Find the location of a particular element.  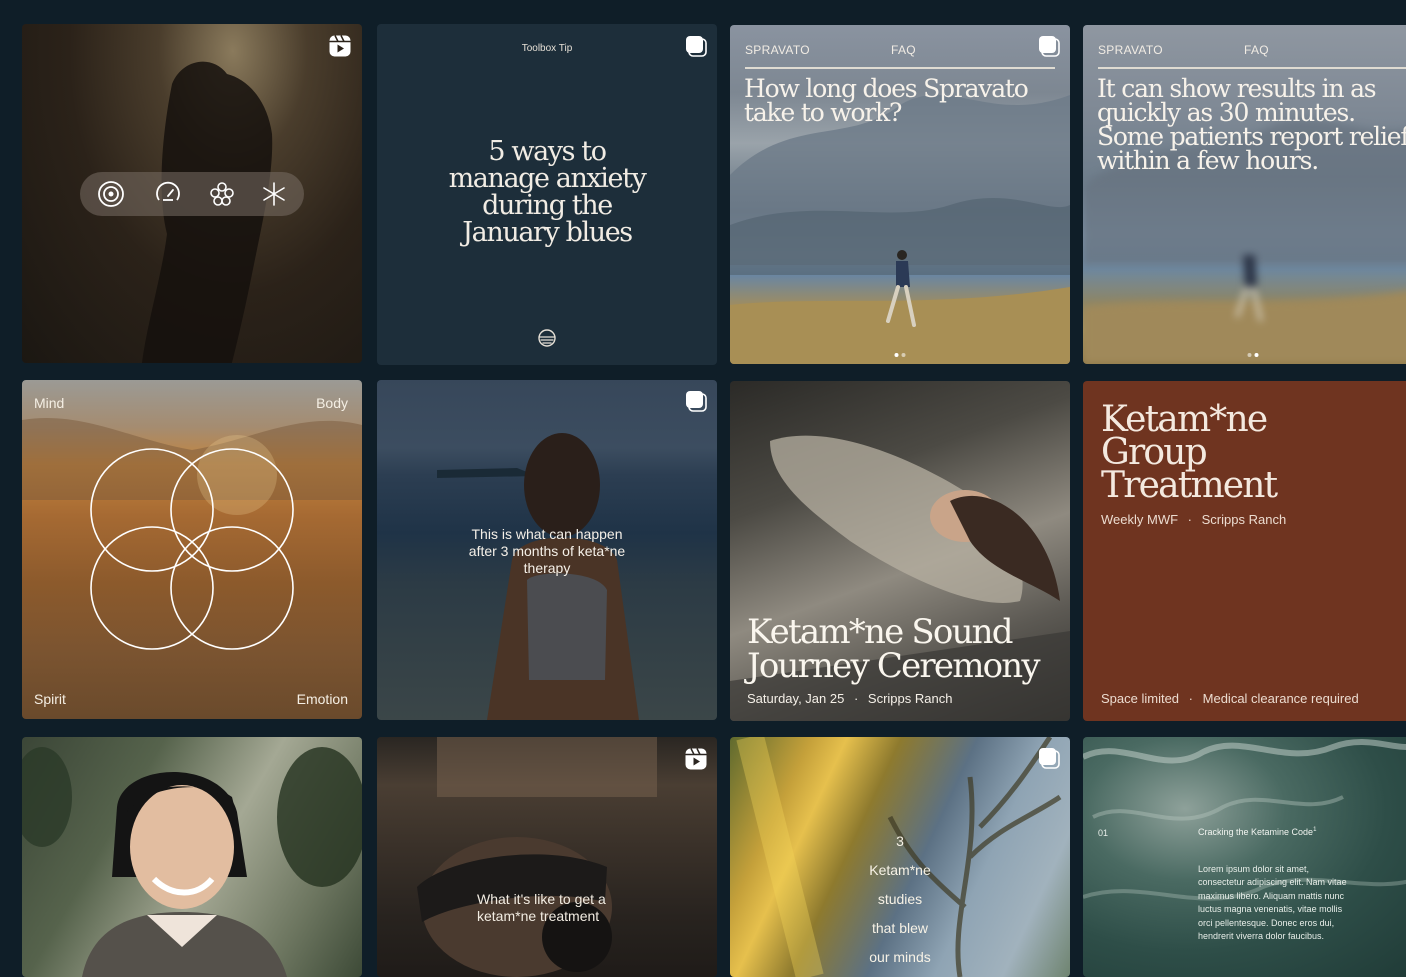

sound-journey-meta: Saturday, Jan 25 · Scripps Ranch is located at coordinates (849, 698).